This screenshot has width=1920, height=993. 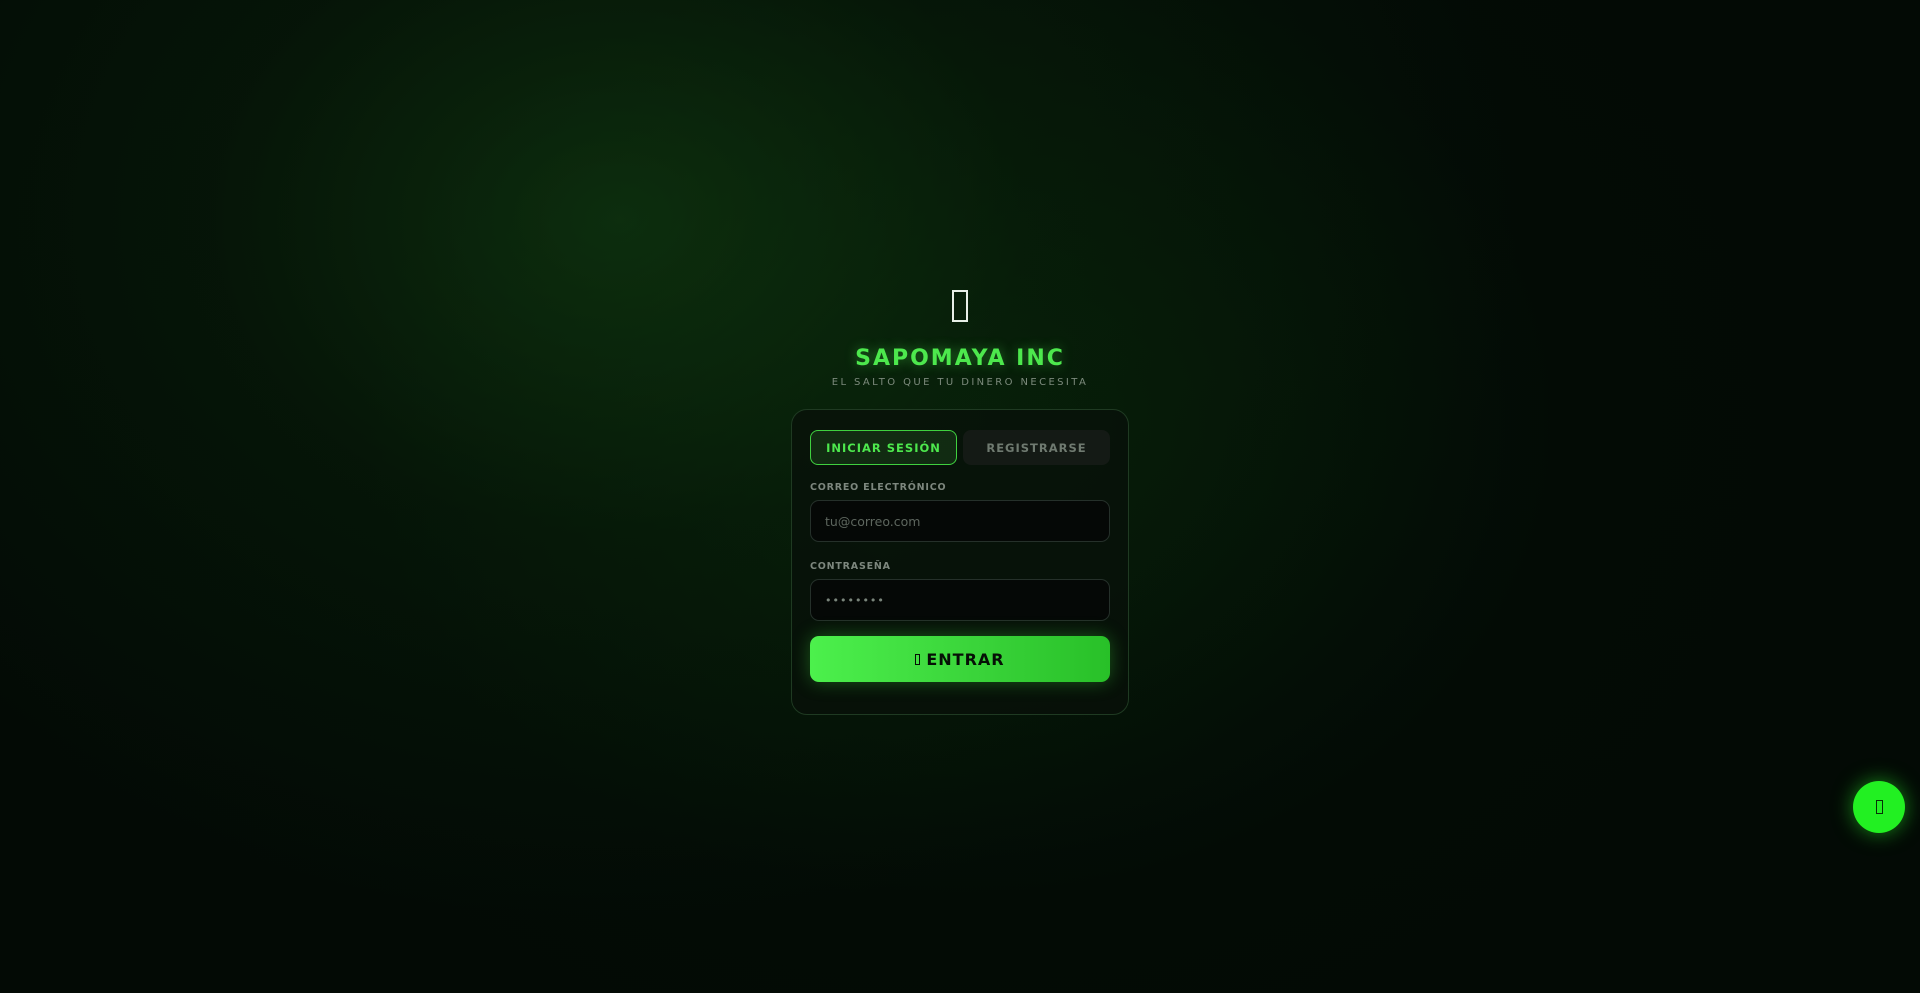 I want to click on login-submit-button: ENTRAR, so click(x=960, y=659).